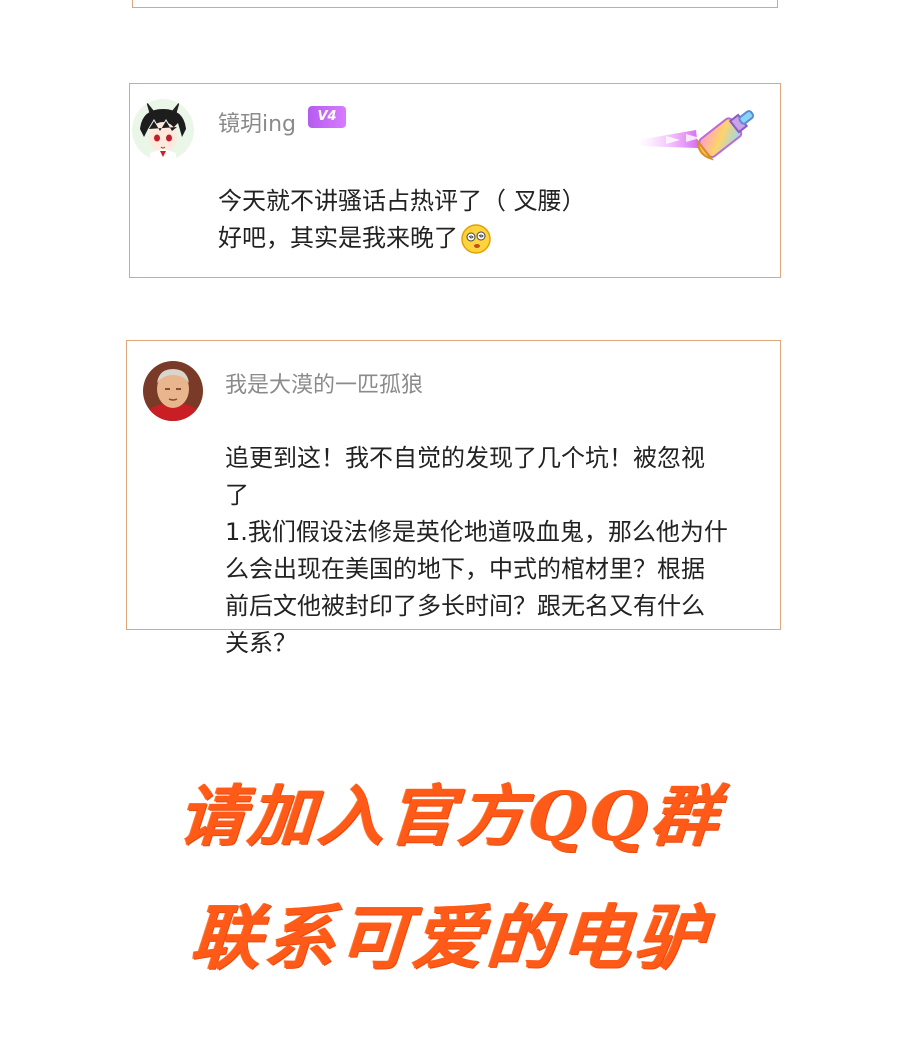 The height and width of the screenshot is (1041, 900). What do you see at coordinates (257, 122) in the screenshot?
I see `username: 镜玥ing` at bounding box center [257, 122].